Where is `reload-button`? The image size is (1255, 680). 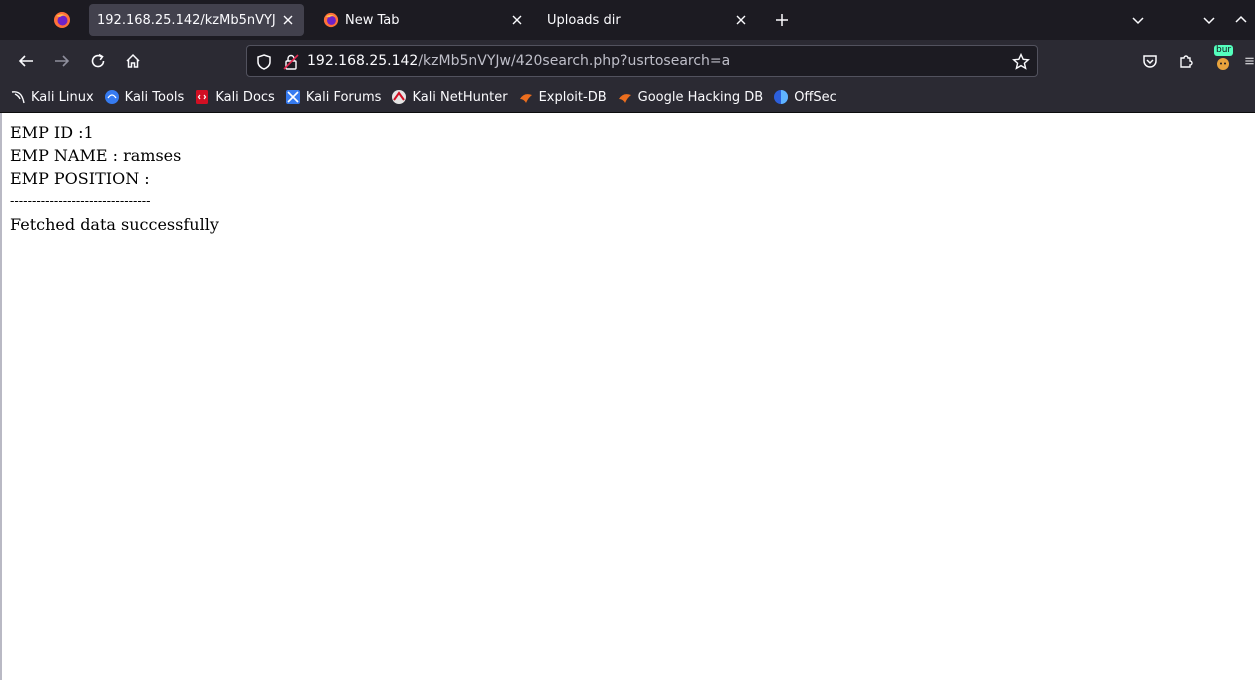 reload-button is located at coordinates (98, 61).